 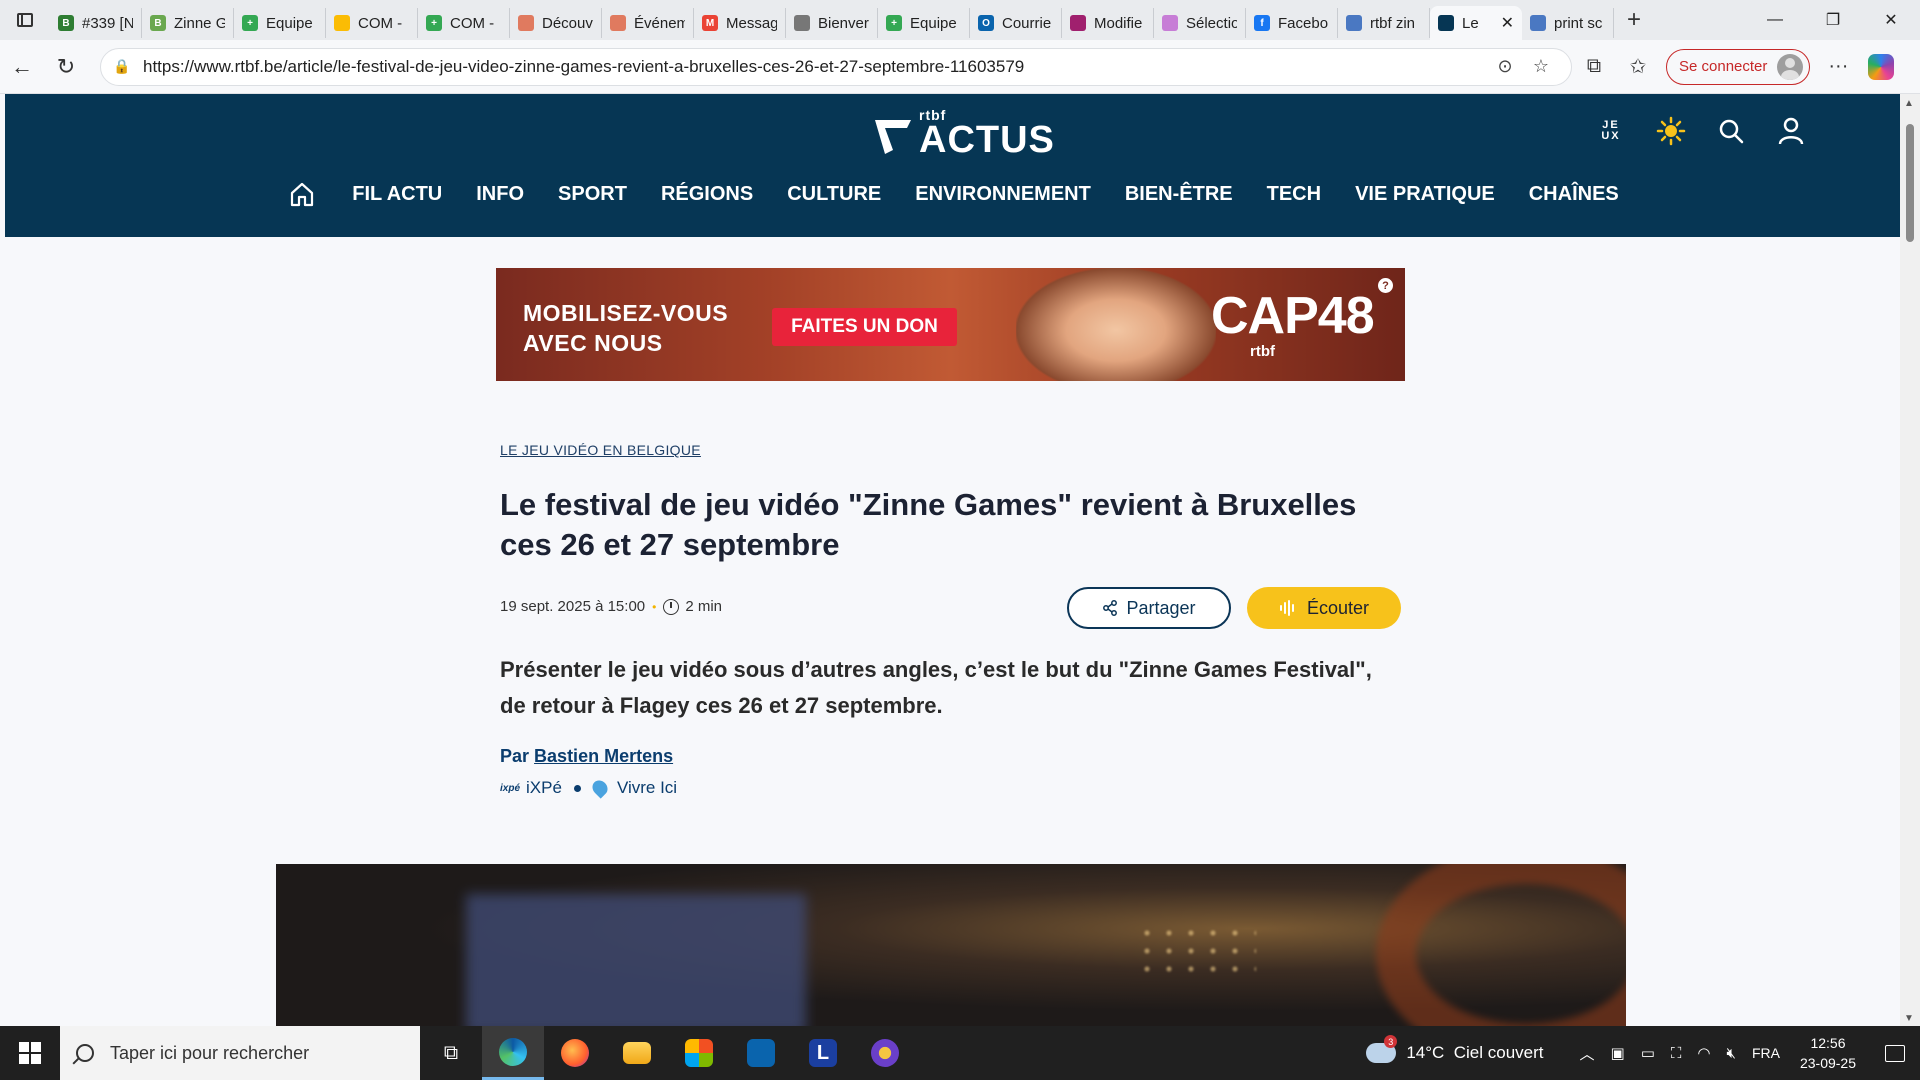 I want to click on nav-sport: SPORT, so click(x=592, y=194).